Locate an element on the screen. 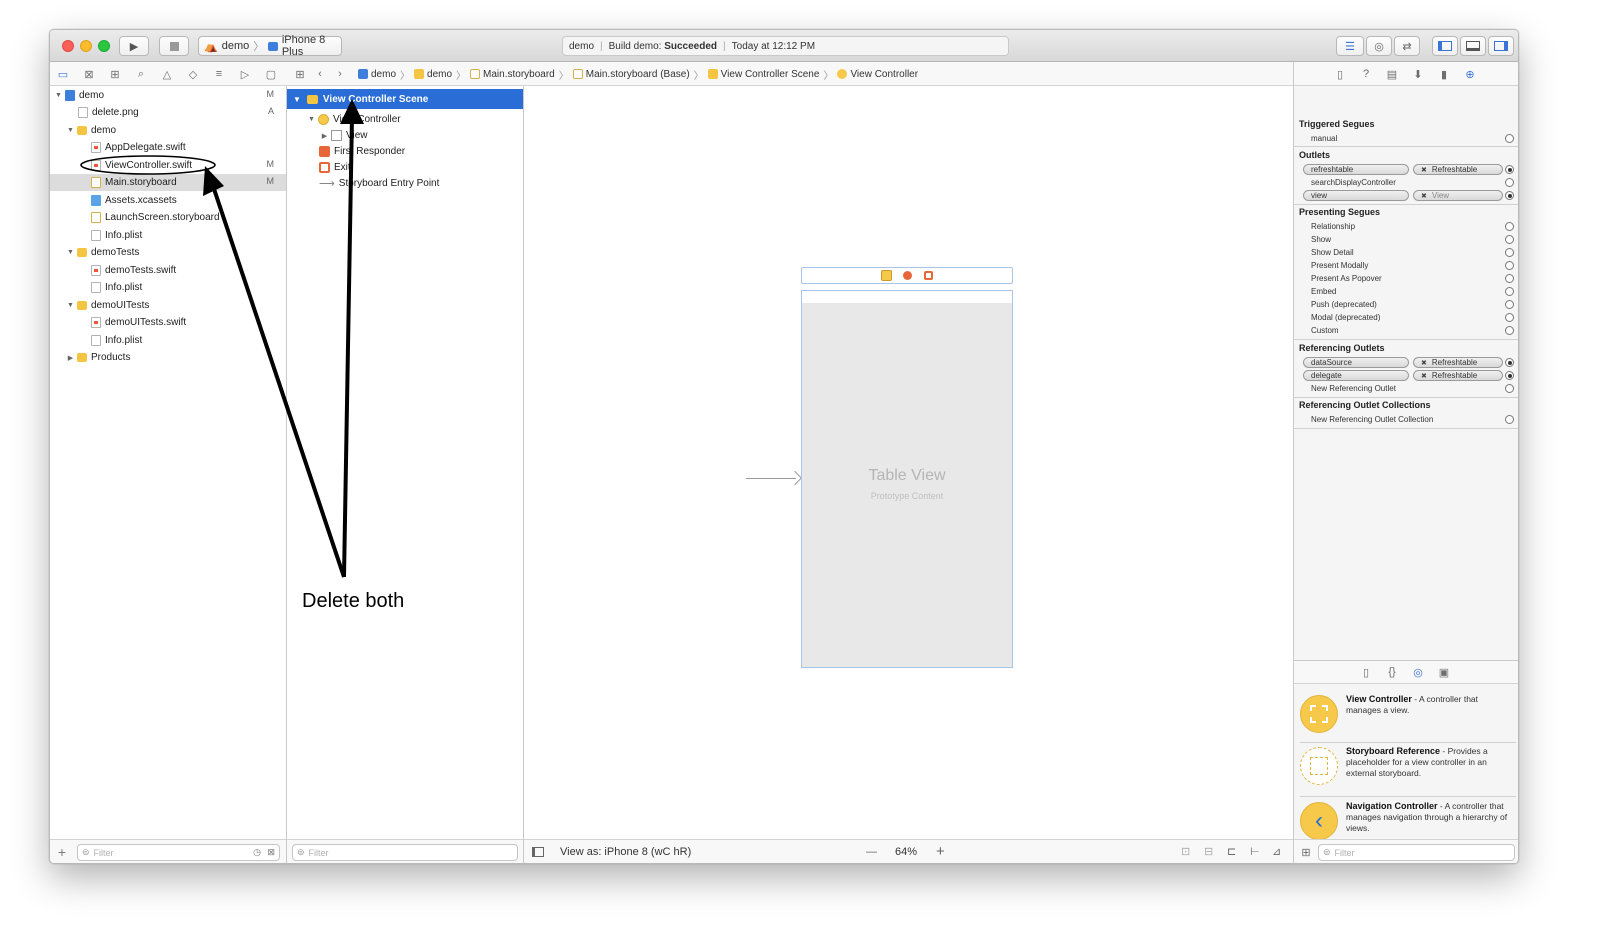 This screenshot has width=1600, height=952. outline-item: First Responder is located at coordinates (362, 151).